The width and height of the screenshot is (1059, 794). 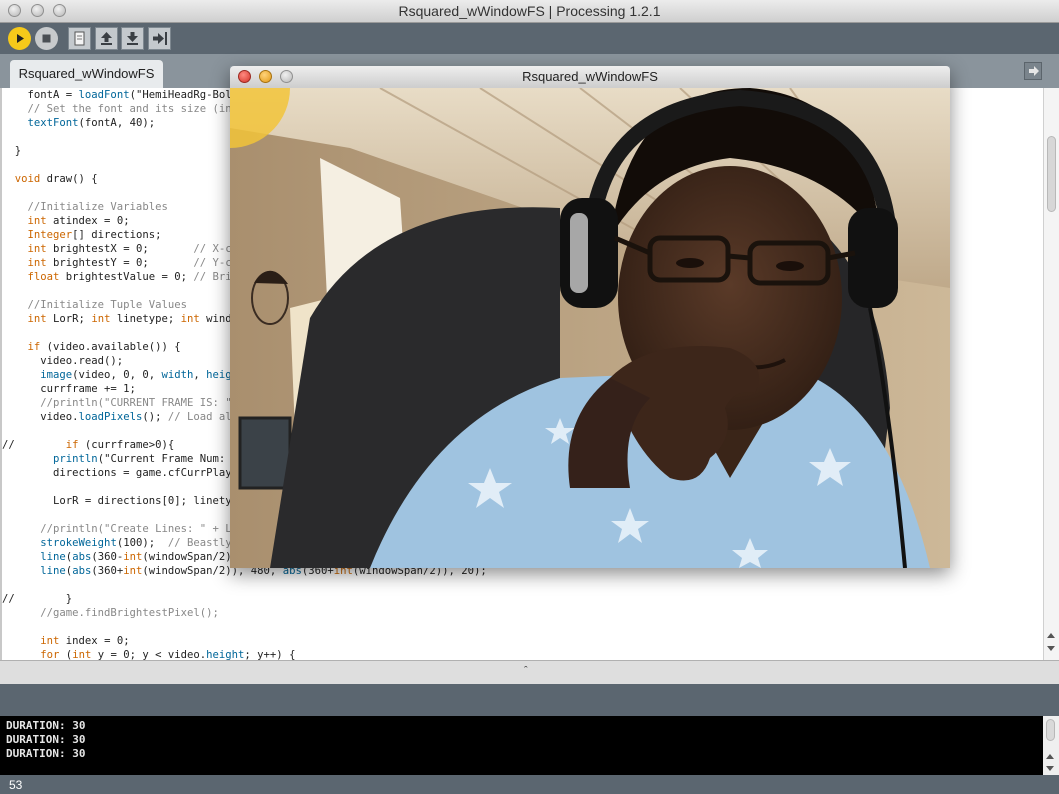 I want to click on main-title-bar: Rsquared_wWindowFS | Processing 1.2.1, so click(x=529, y=11).